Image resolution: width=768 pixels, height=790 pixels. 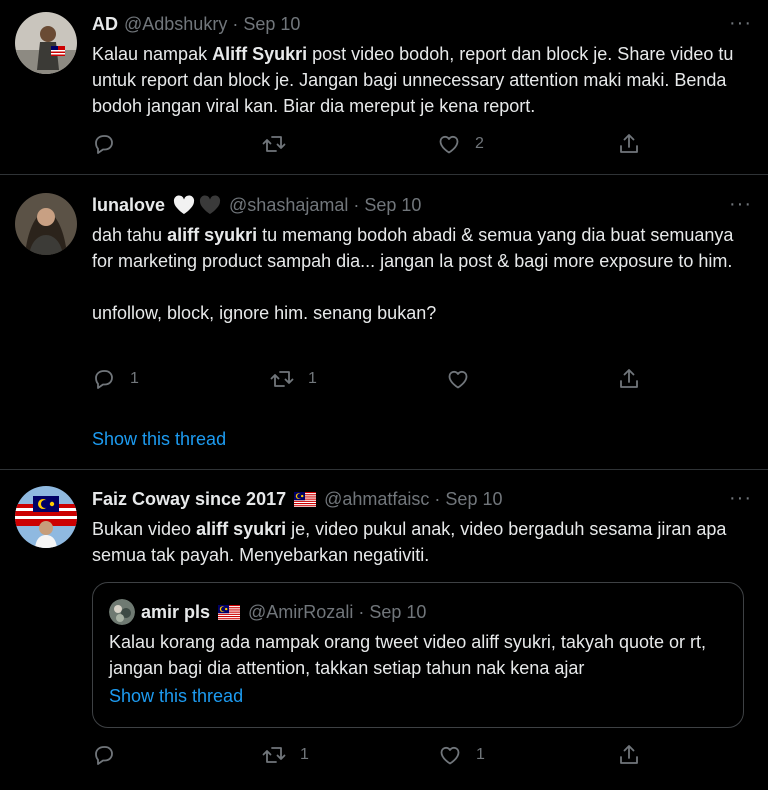 I want to click on display-name: lunalove, so click(x=128, y=205).